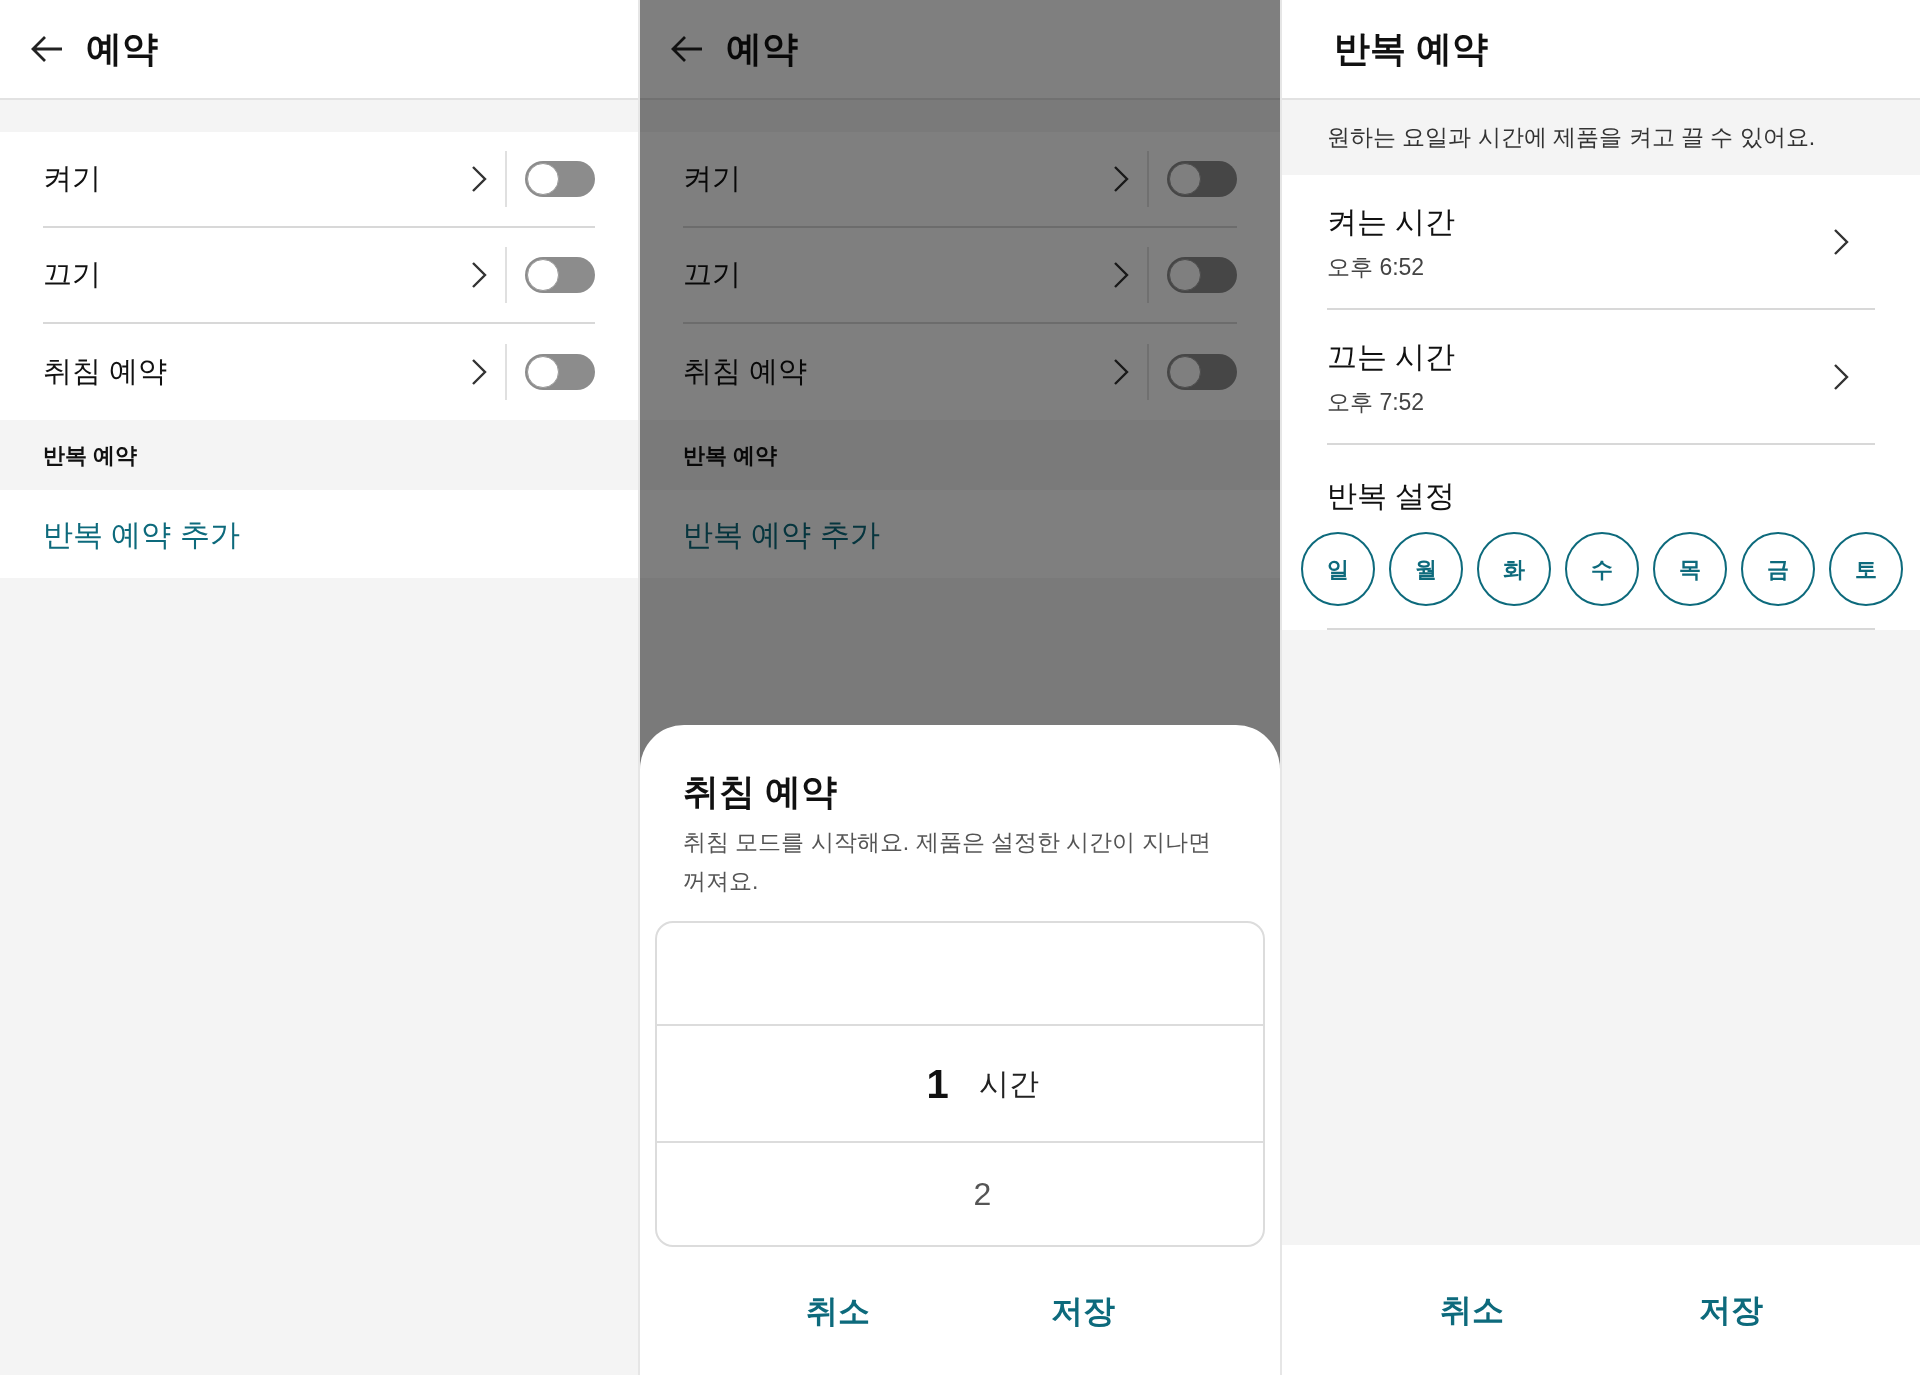 This screenshot has width=1920, height=1375. Describe the element at coordinates (1580, 356) in the screenshot. I see `time-label: 끄는 시간` at that location.